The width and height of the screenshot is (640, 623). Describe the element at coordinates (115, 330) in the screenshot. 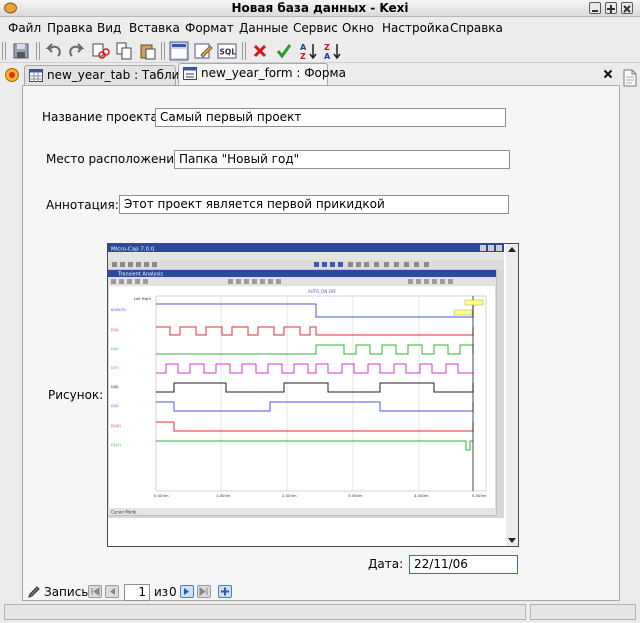

I see `signal-label: D(4)` at that location.